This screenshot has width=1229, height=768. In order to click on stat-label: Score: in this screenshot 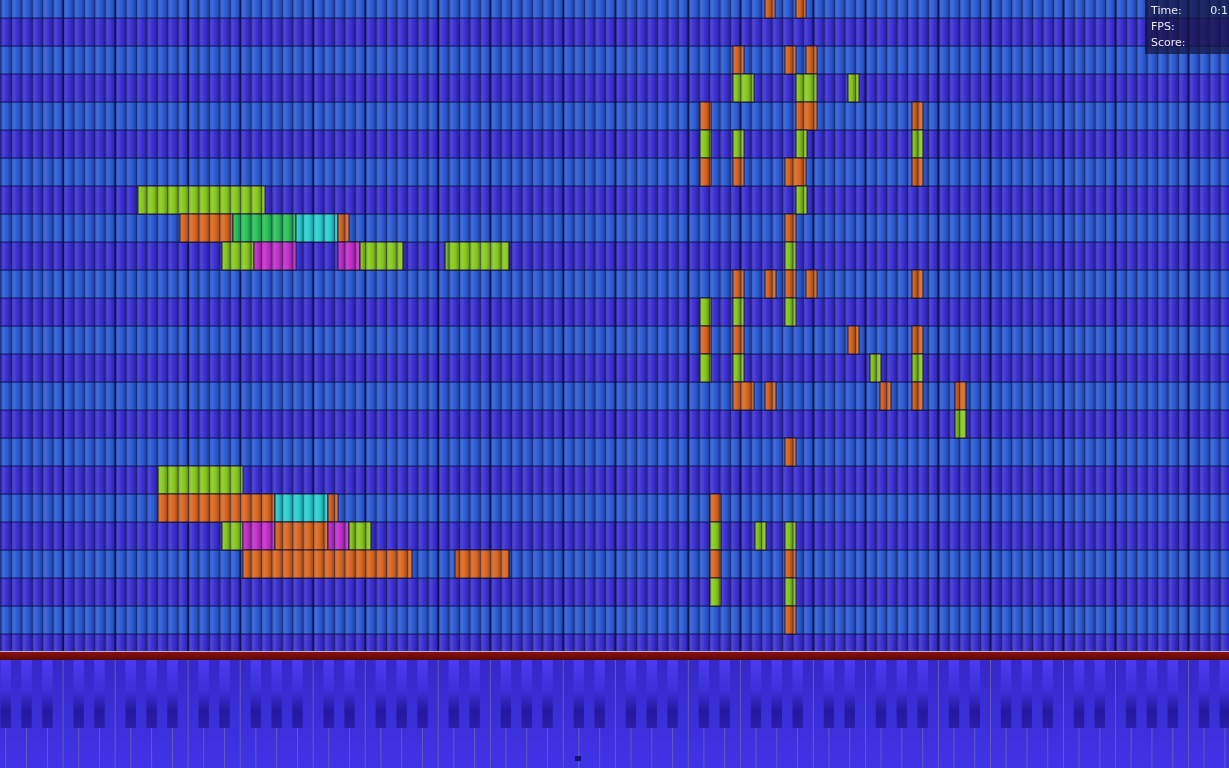, I will do `click(1168, 43)`.